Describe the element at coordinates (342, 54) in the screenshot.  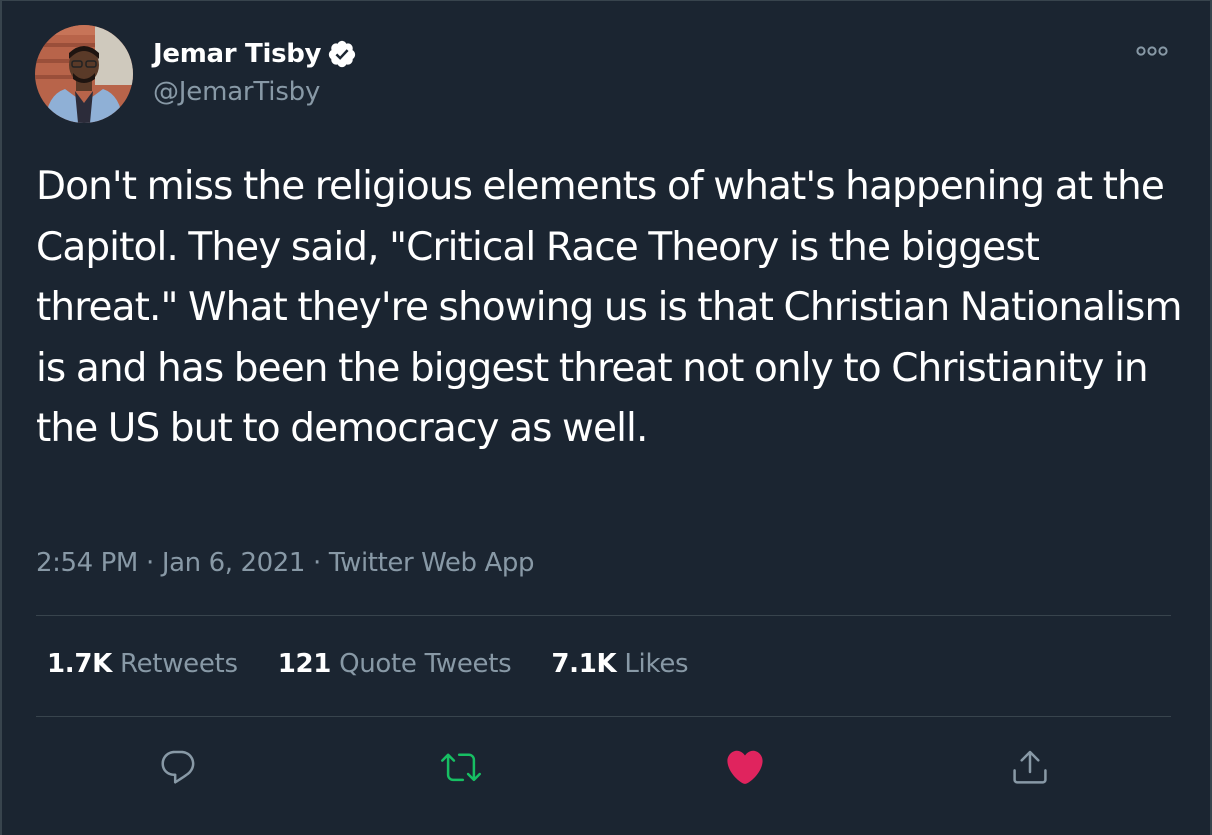
I see `verified-badge-icon` at that location.